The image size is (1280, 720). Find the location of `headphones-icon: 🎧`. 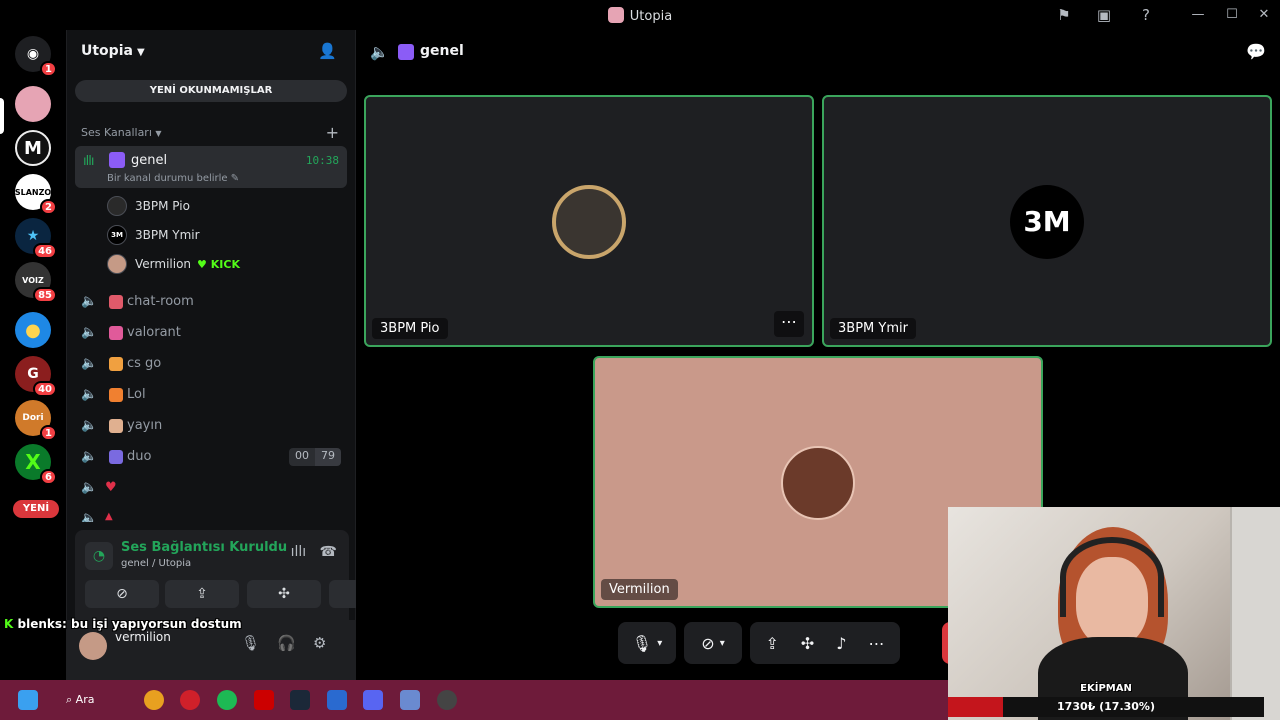

headphones-icon: 🎧 is located at coordinates (286, 643).